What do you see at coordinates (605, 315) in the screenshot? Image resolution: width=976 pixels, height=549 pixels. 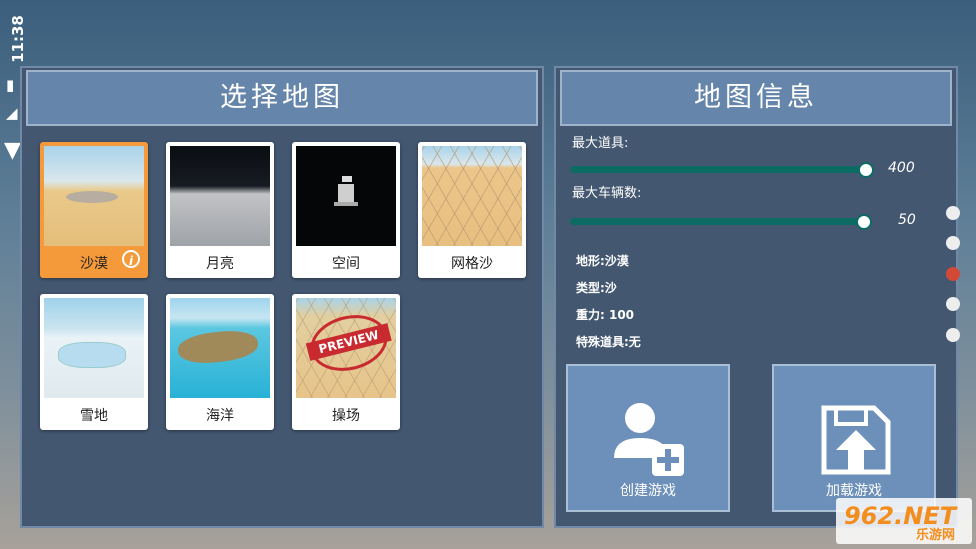 I see `gravity-info: 重力: 100` at bounding box center [605, 315].